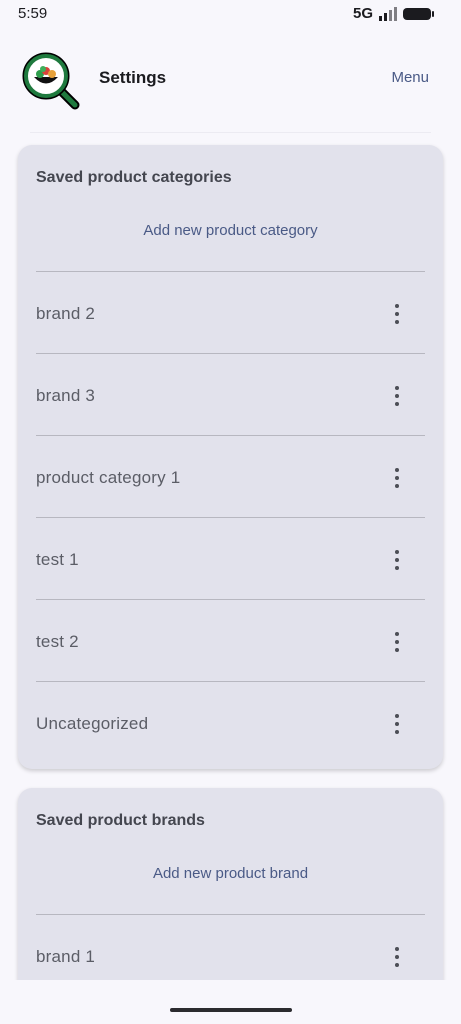 The width and height of the screenshot is (461, 1024). I want to click on list-item: product category 1, so click(230, 476).